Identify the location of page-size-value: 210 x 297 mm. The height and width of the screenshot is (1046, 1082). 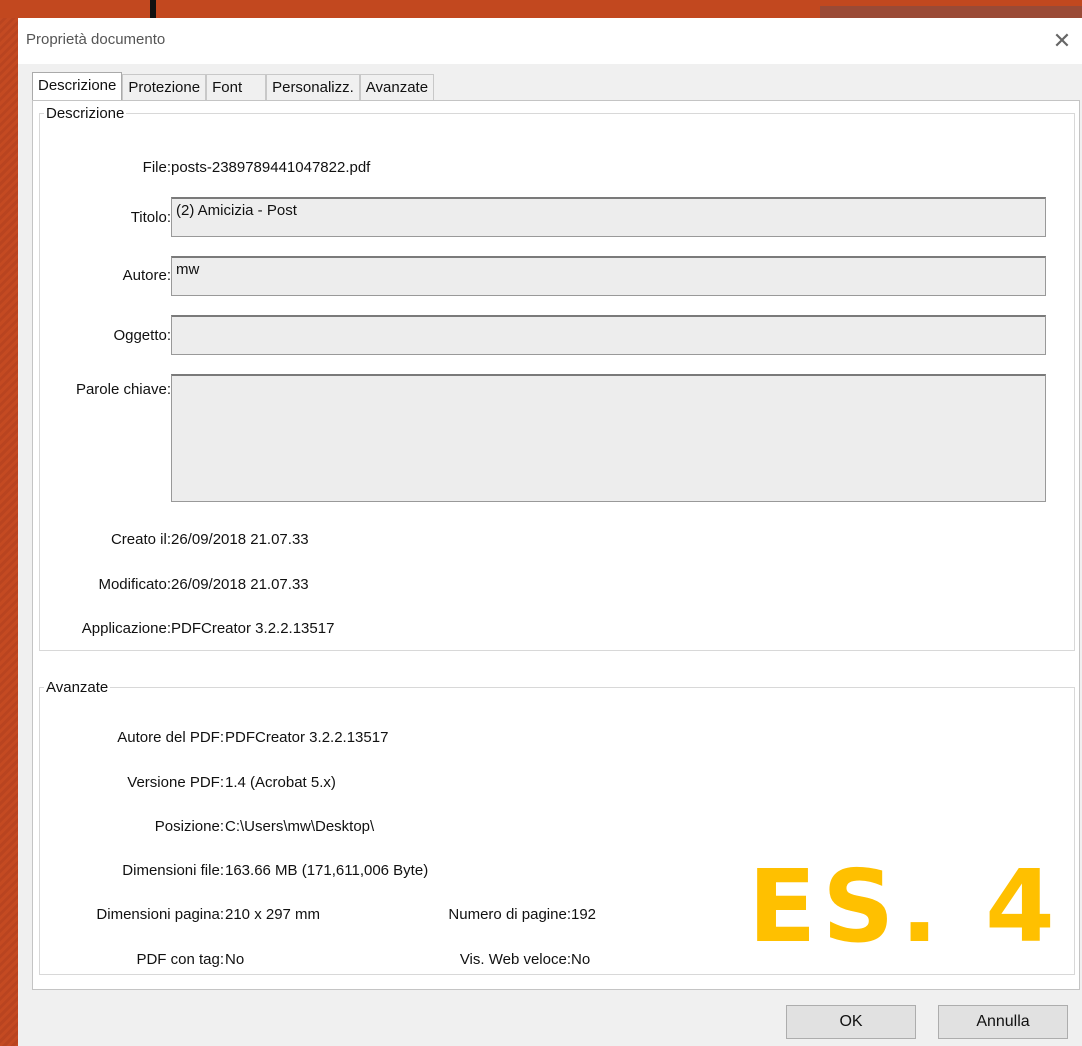
(273, 914).